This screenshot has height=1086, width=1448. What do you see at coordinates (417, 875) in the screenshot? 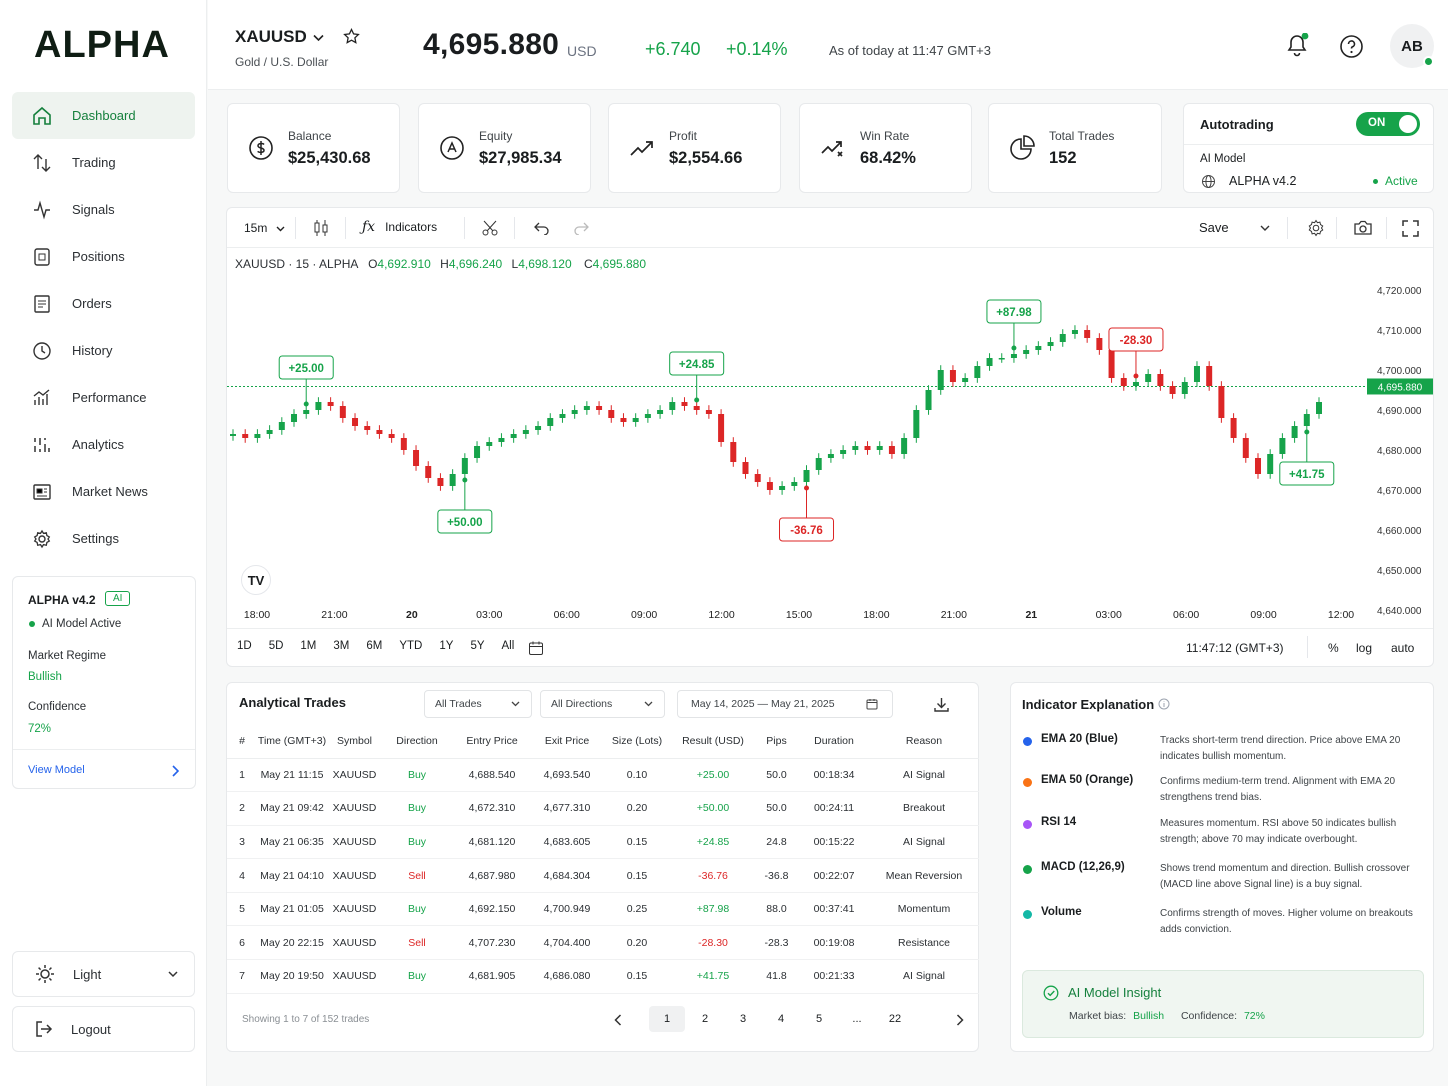
I see `table-cell: Sell` at bounding box center [417, 875].